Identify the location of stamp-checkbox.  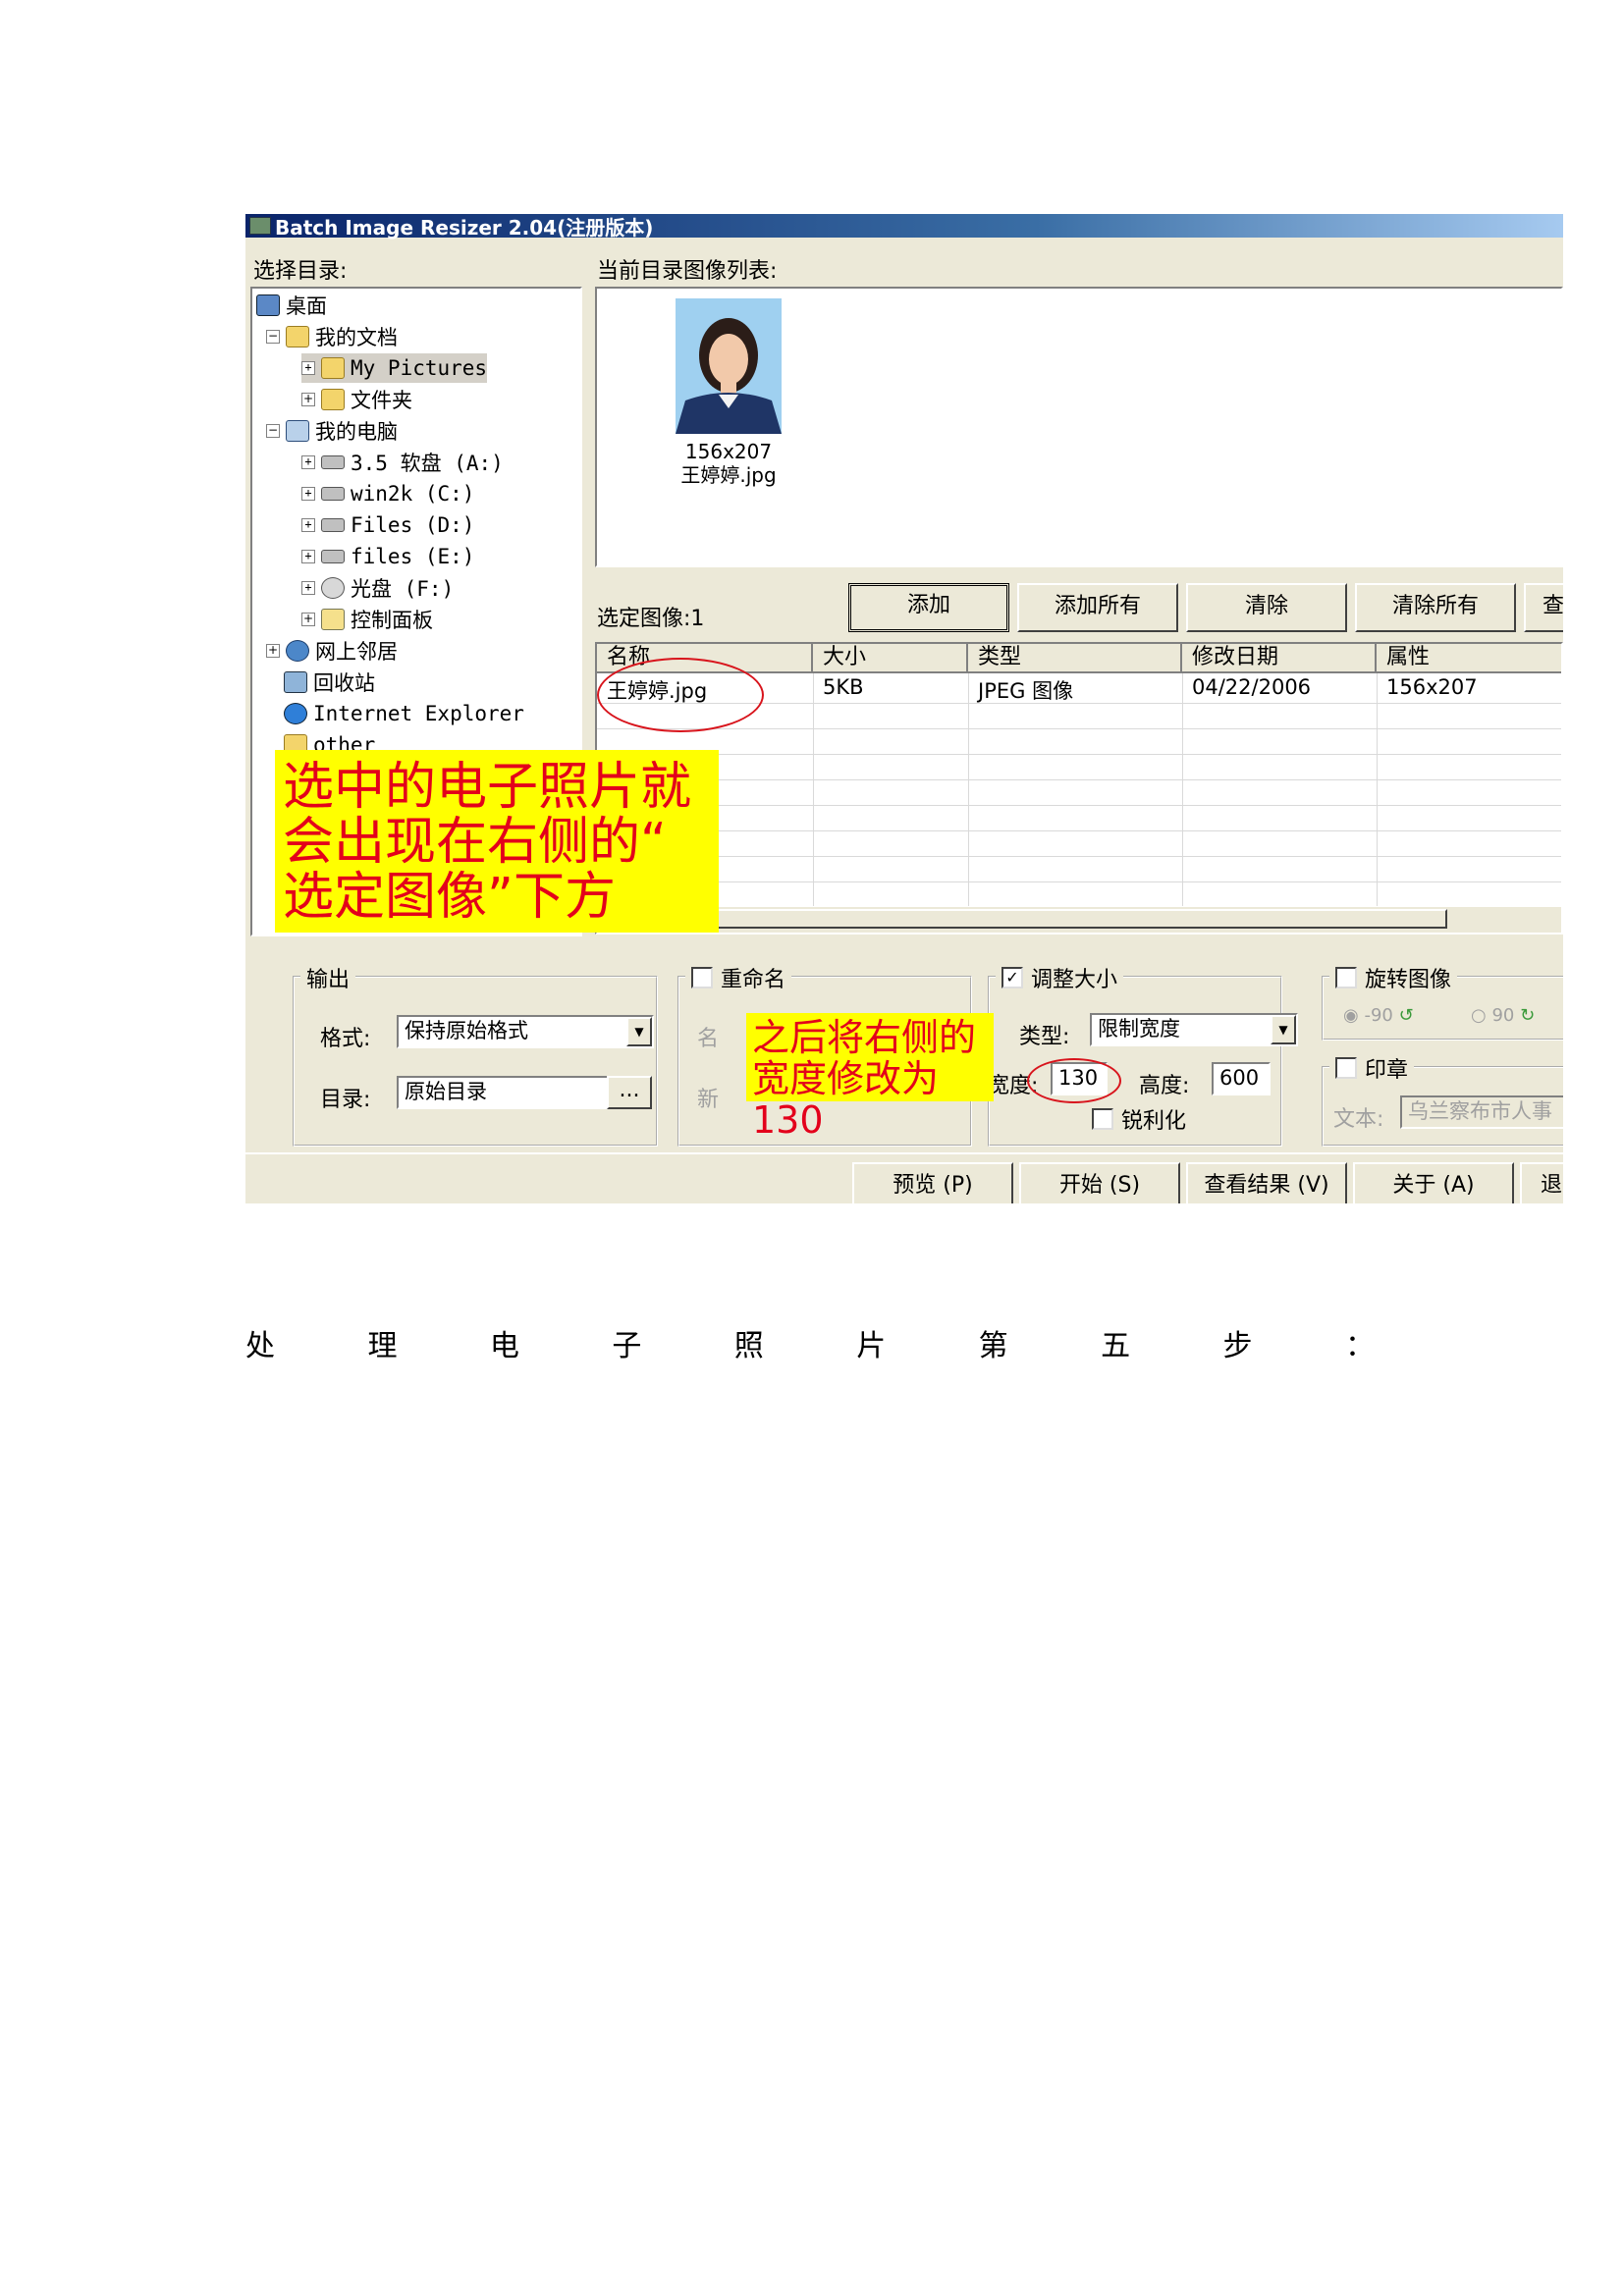
(1346, 1068).